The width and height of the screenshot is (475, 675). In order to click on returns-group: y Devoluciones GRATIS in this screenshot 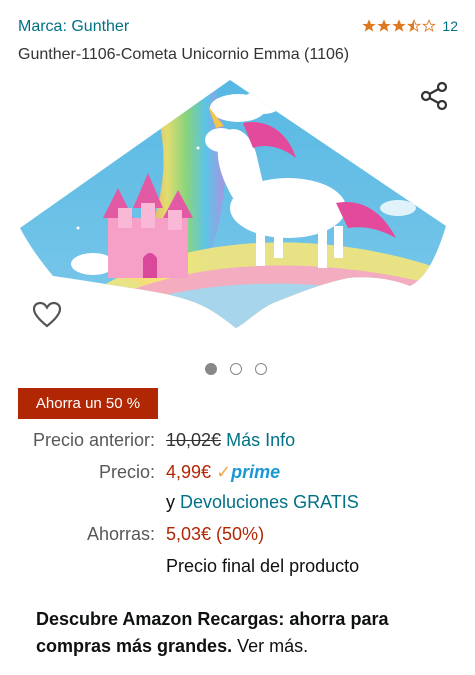, I will do `click(262, 502)`.